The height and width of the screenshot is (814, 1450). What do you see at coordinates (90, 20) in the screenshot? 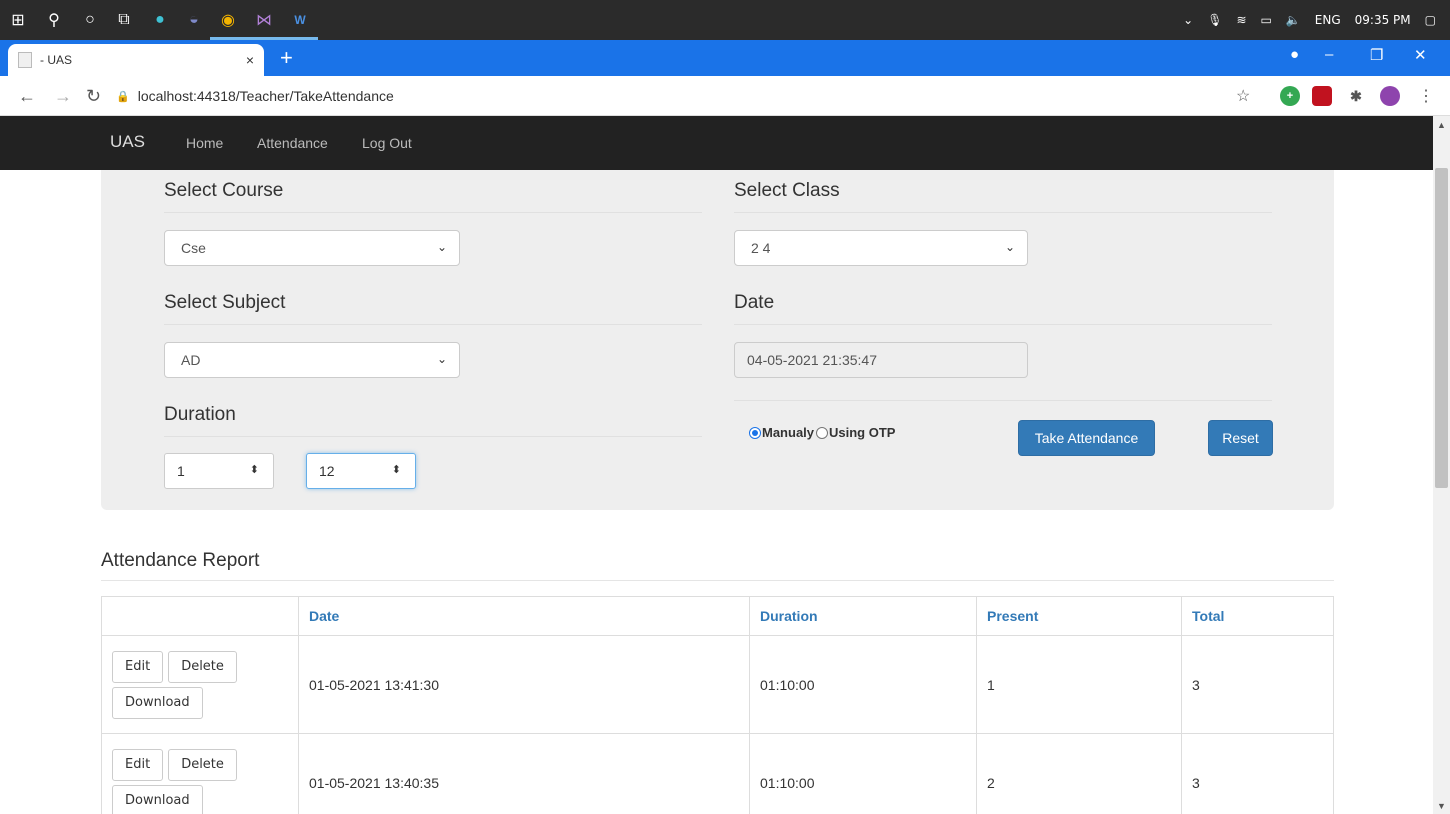
I see `cortana-icon: ○` at bounding box center [90, 20].